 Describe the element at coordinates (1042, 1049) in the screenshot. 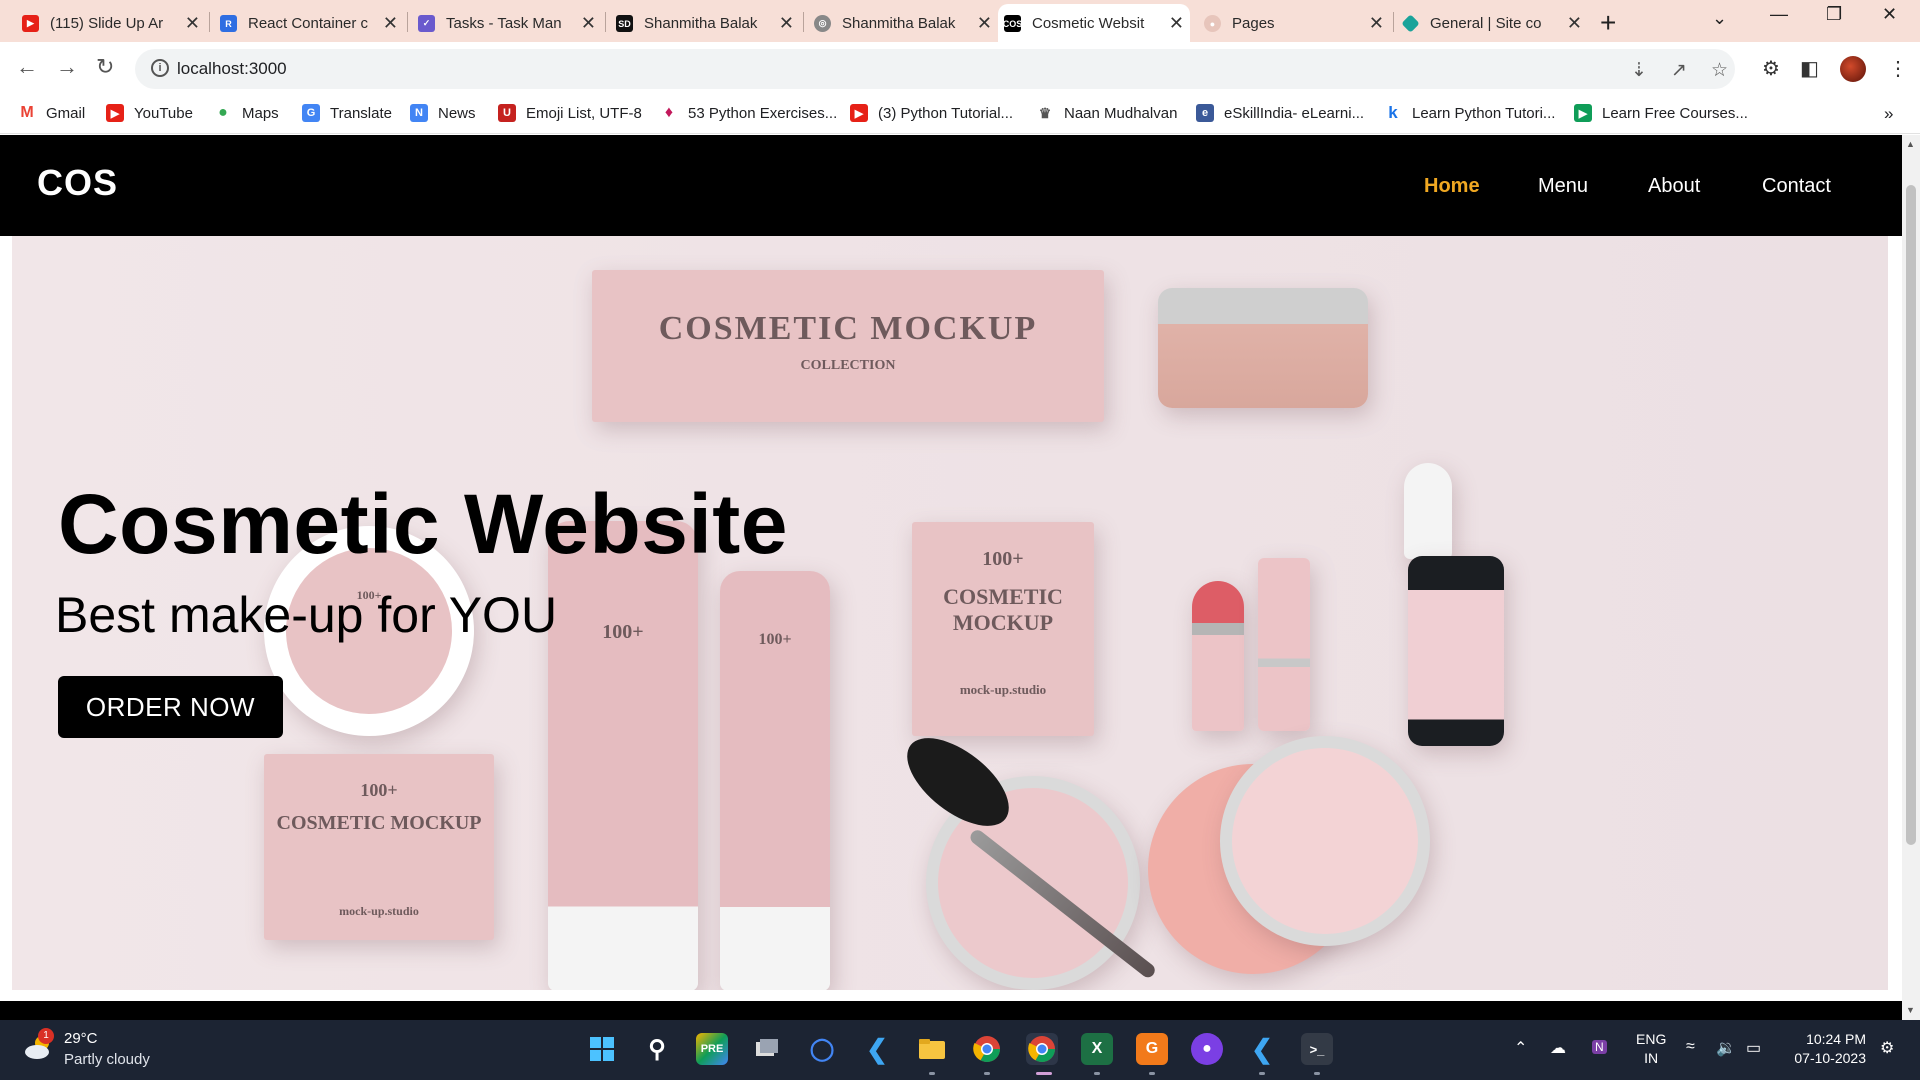

I see `chrome-profile-icon` at that location.